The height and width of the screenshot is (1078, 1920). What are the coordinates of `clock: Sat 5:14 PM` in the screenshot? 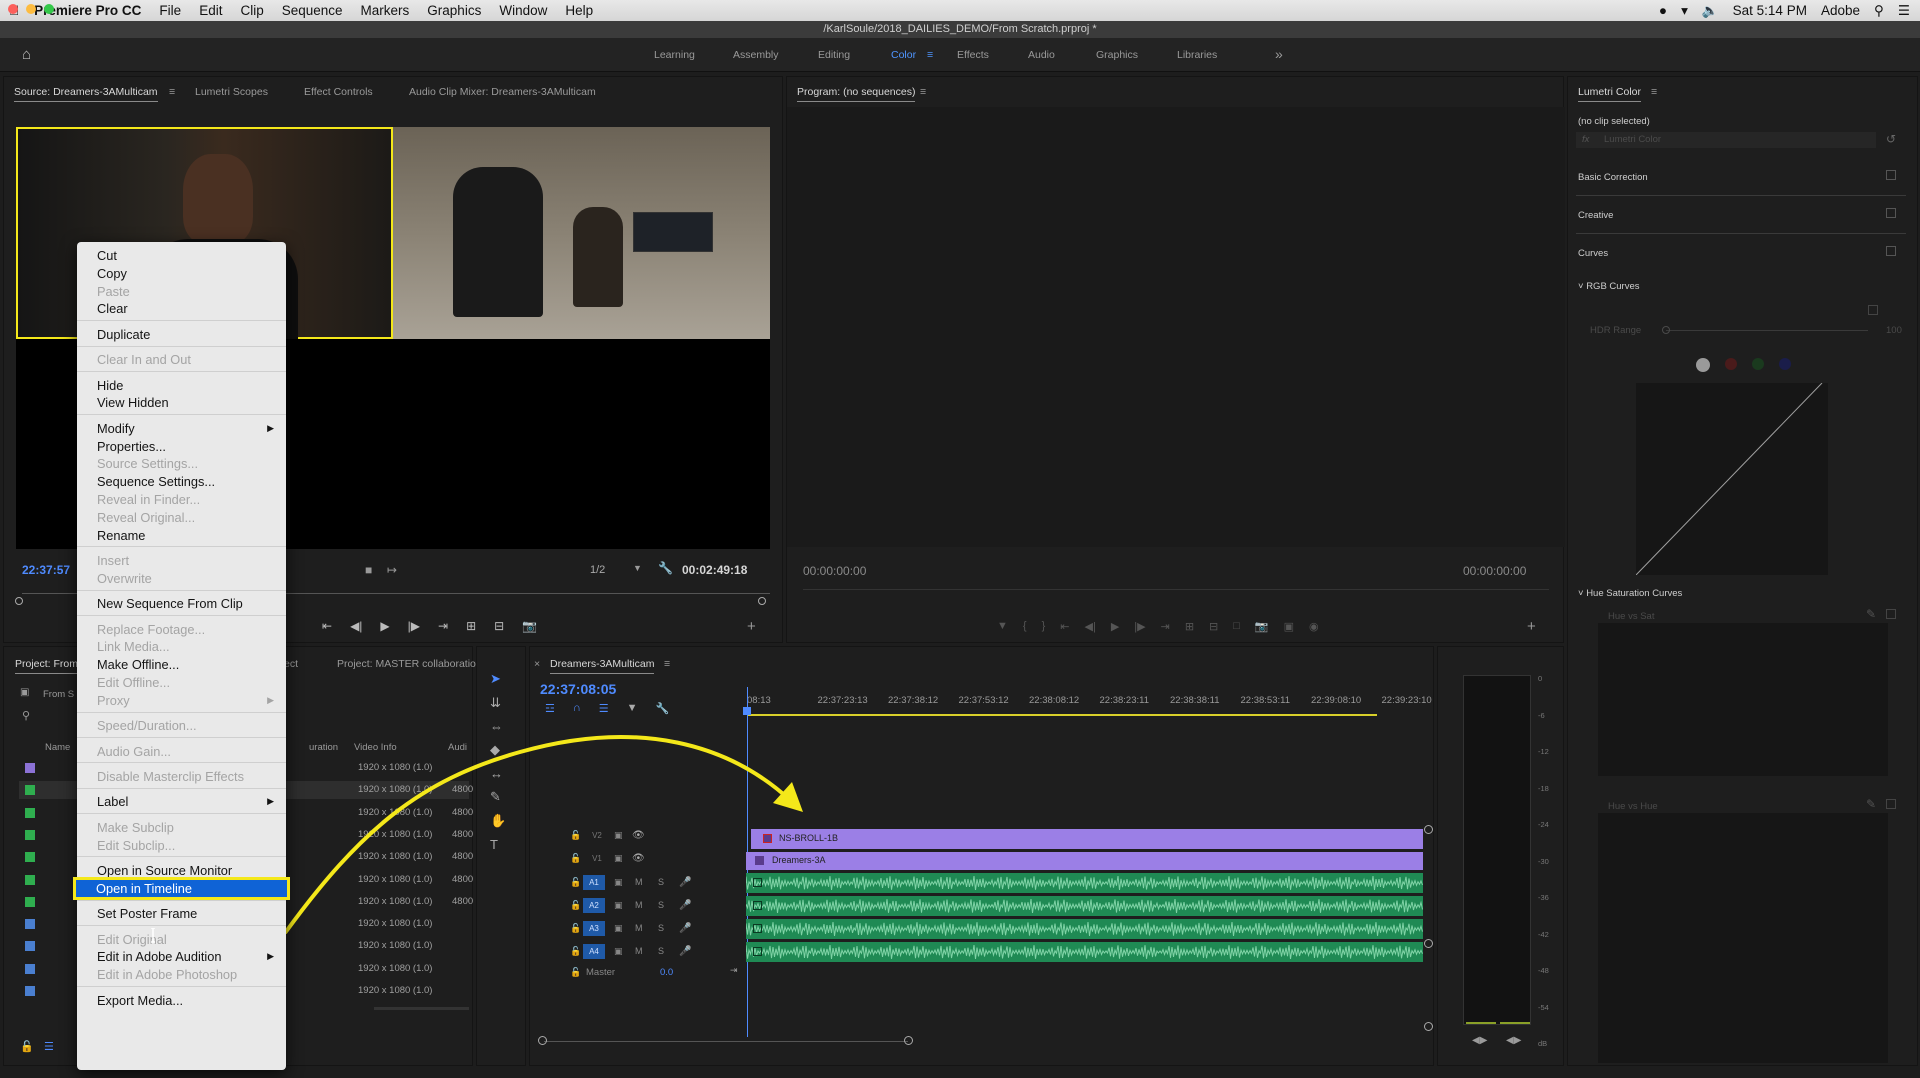 It's located at (1770, 10).